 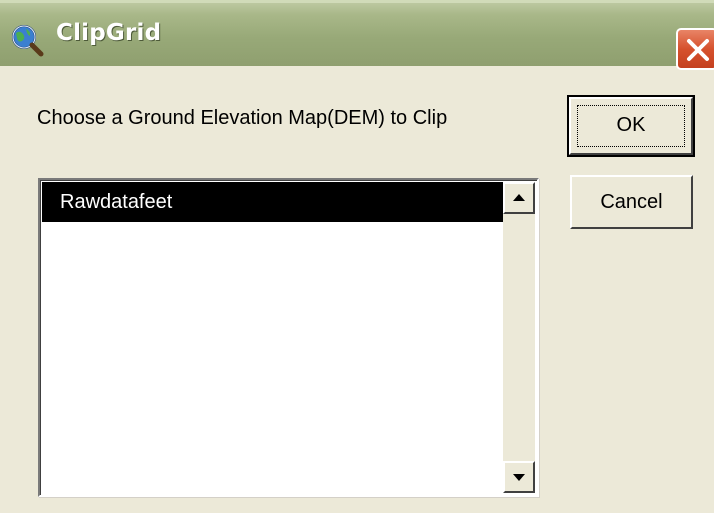 I want to click on close-icon, so click(x=698, y=50).